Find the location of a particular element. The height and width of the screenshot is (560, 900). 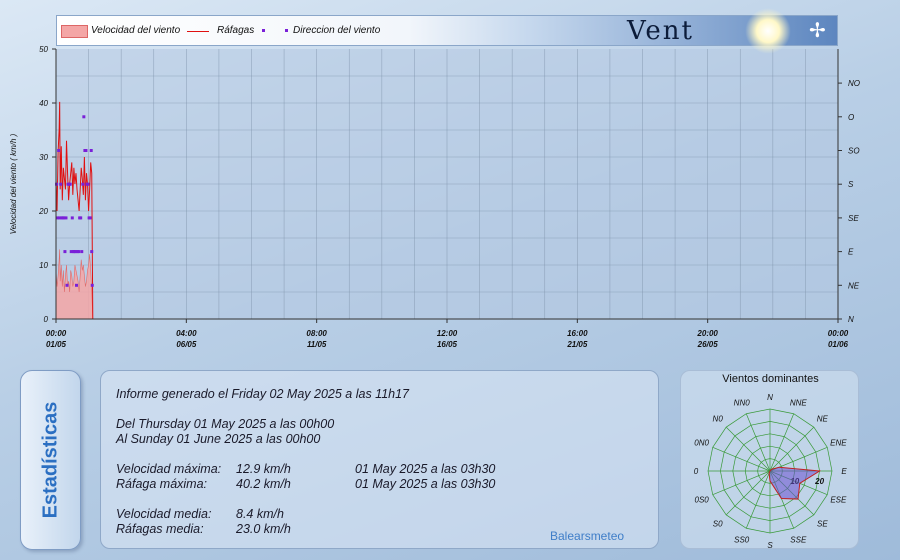

right-tick-label: NE is located at coordinates (854, 285).